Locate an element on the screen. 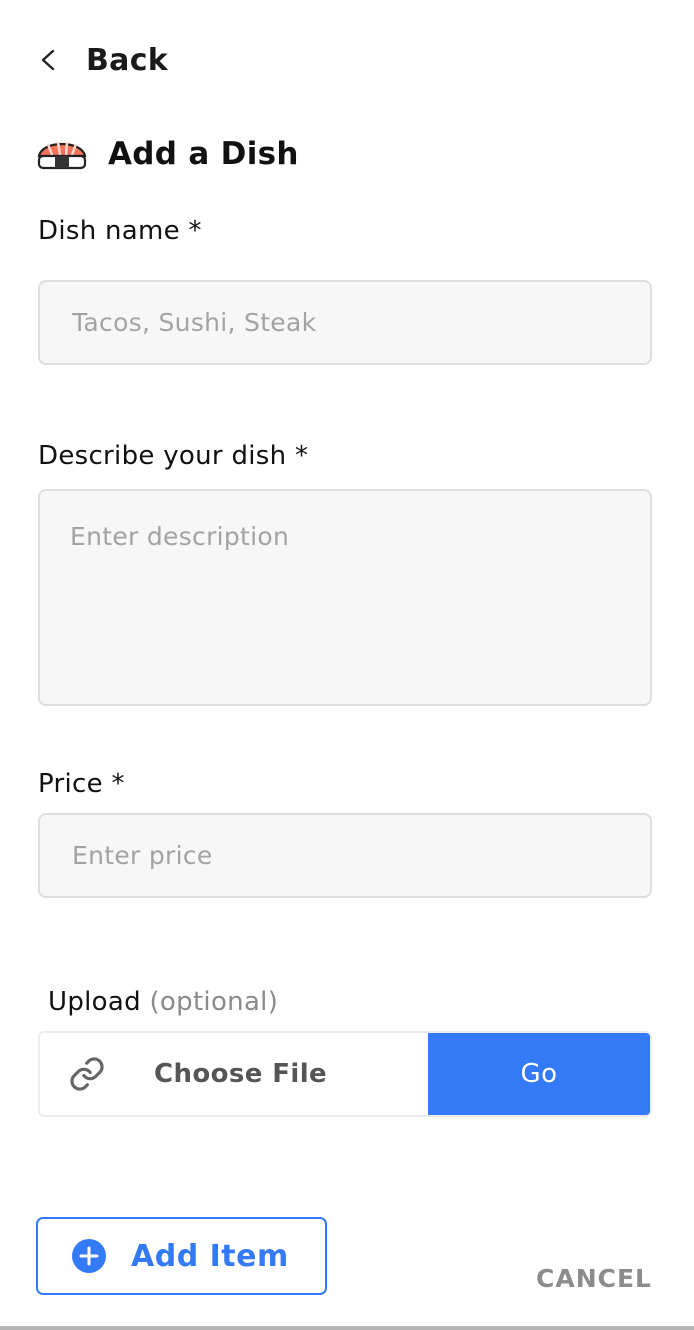 The height and width of the screenshot is (1330, 694). price-input is located at coordinates (345, 855).